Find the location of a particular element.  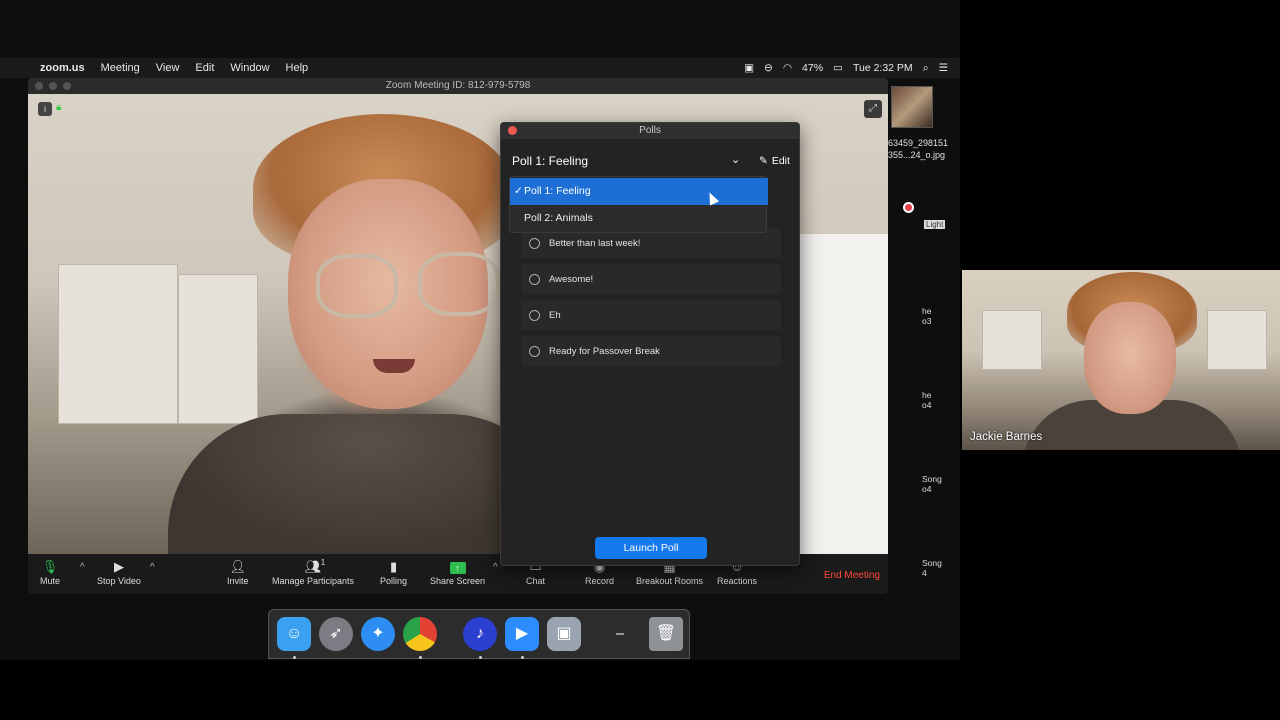

poll-selector: Poll 1: Feeling ⌄ ✎ Edit is located at coordinates (651, 161).